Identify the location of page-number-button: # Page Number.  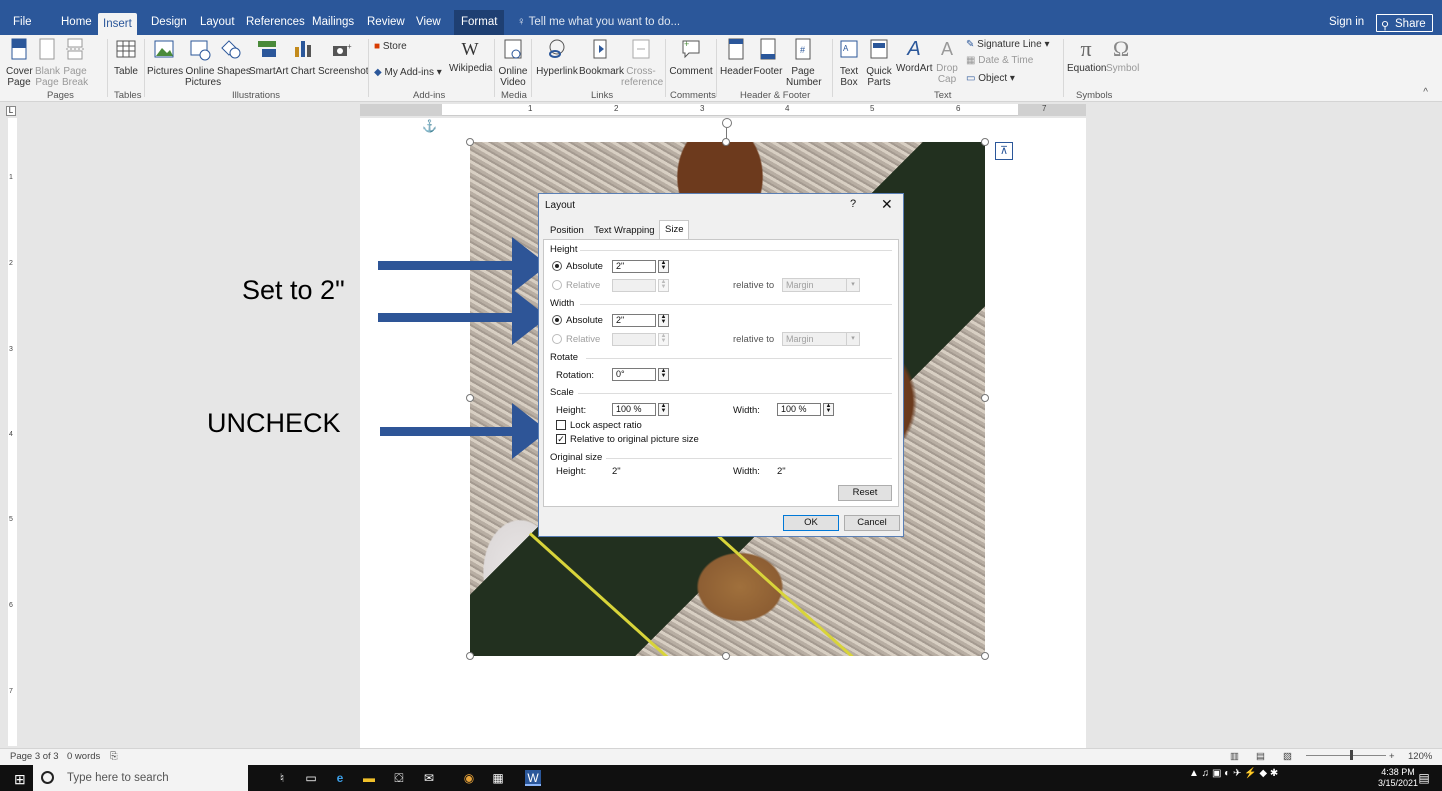
(804, 62).